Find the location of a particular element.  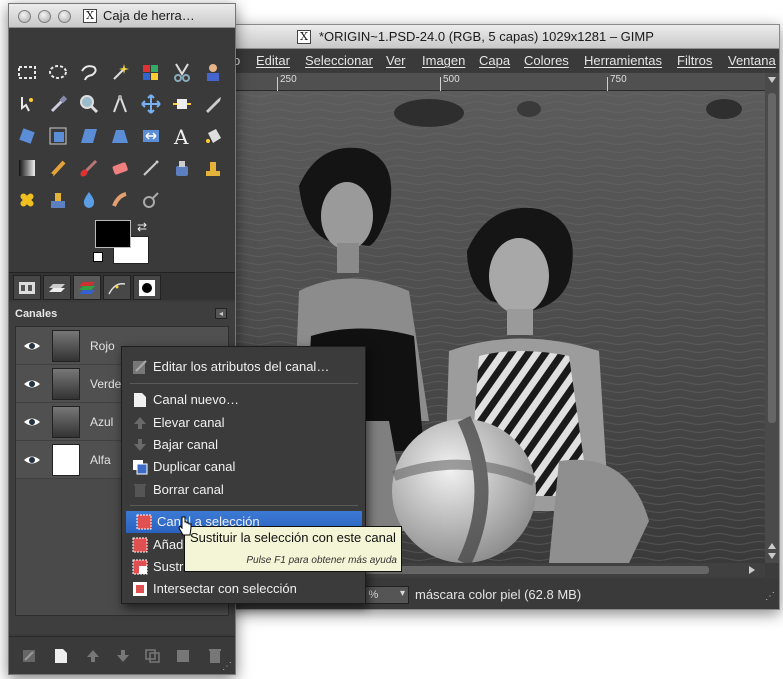

menu-imagen: Imagen is located at coordinates (443, 60).